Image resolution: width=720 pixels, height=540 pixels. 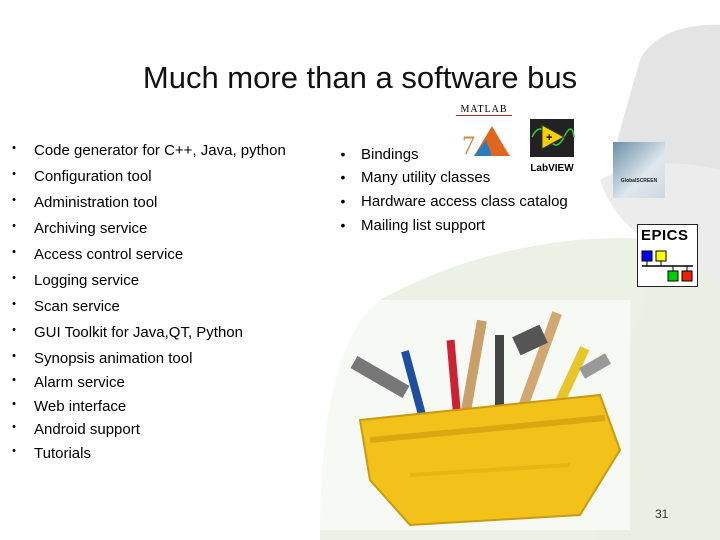 I want to click on labview-logo: + LabVIEW, so click(x=552, y=146).